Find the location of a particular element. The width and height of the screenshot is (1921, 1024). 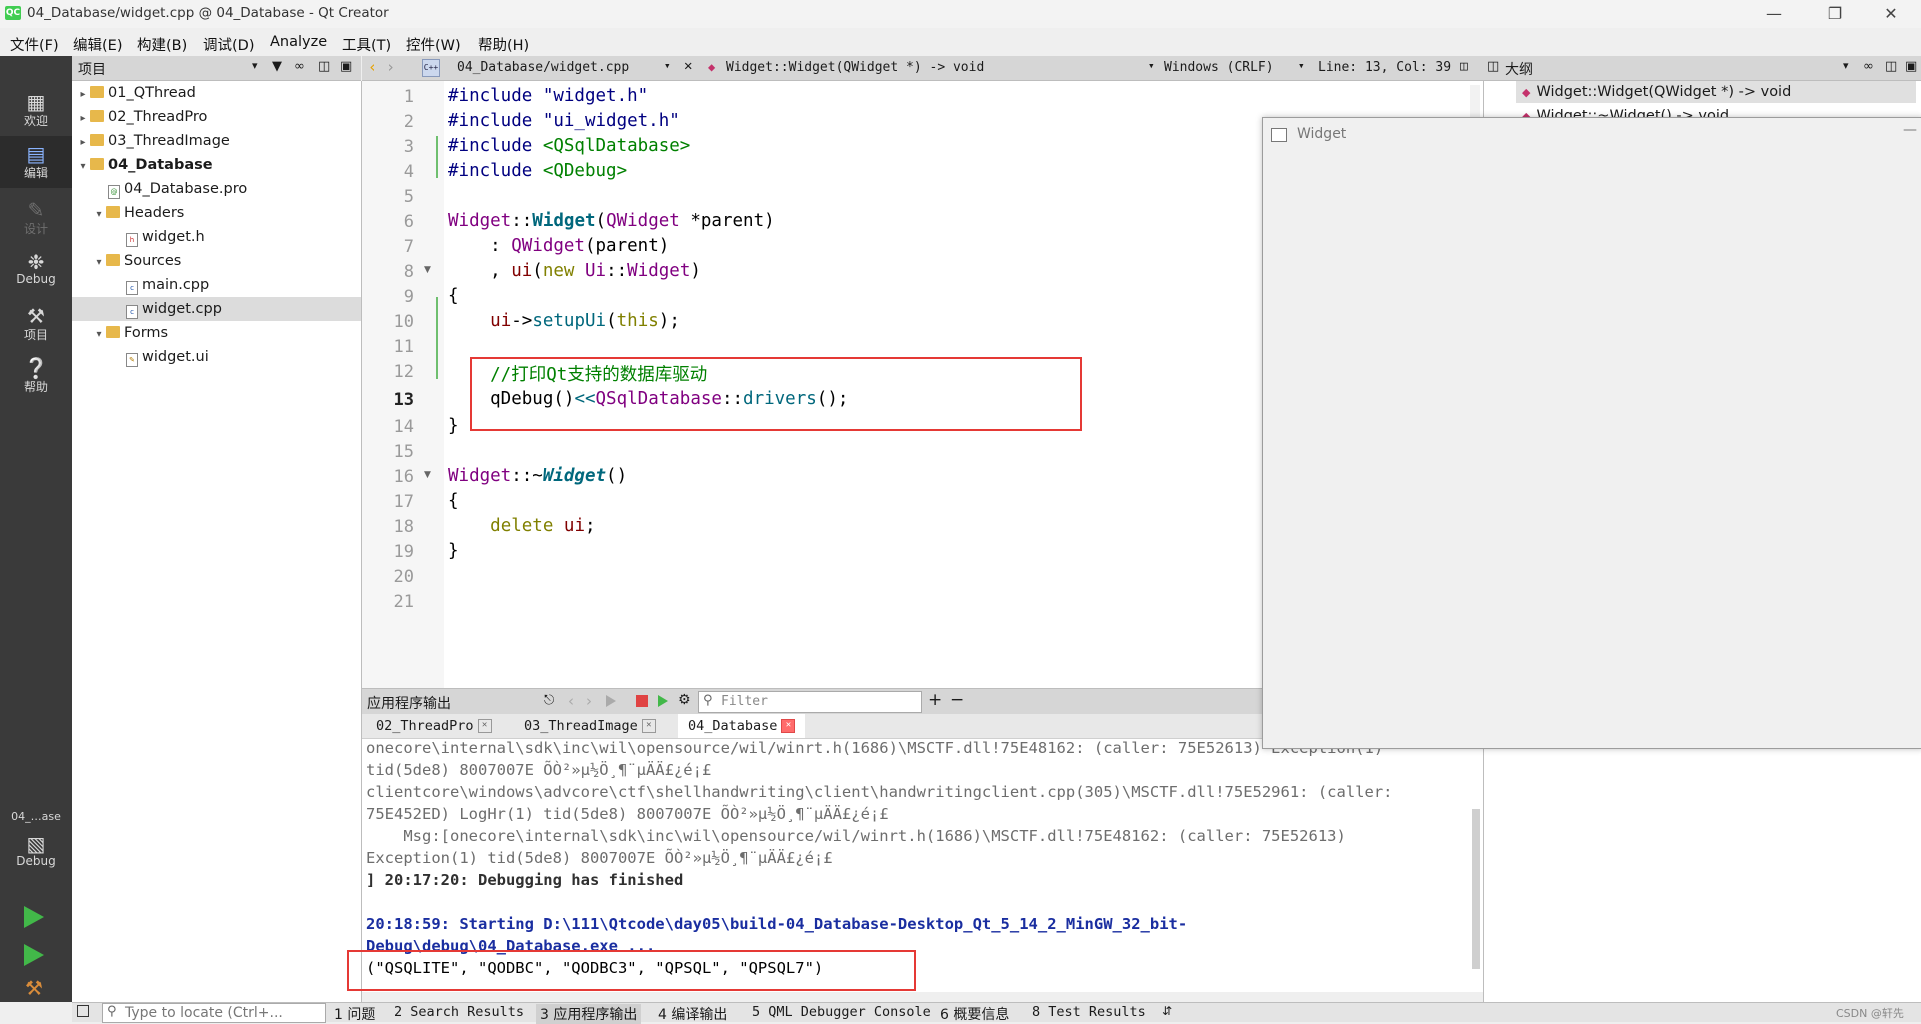

project-pane-header: 项目 ▾ ▼ ∞ ◫ ▣ is located at coordinates (216, 68).